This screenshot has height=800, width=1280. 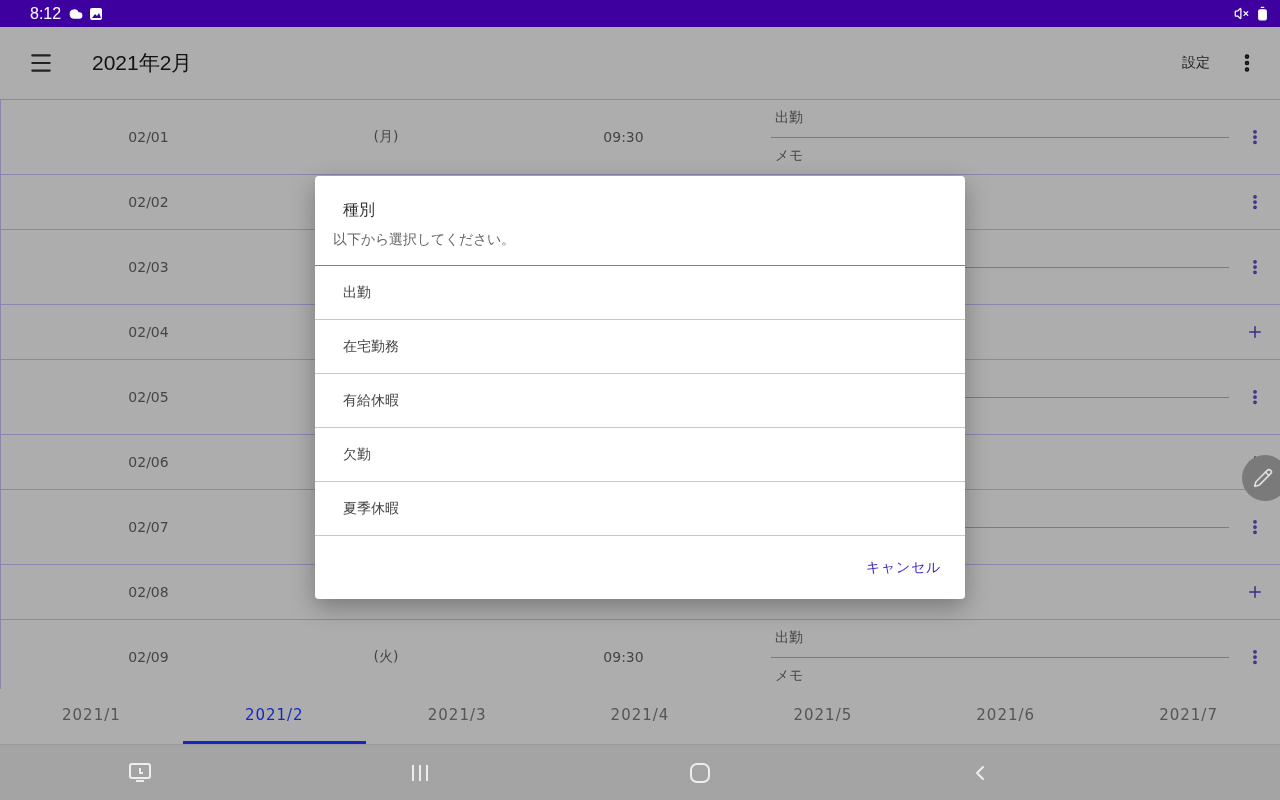 What do you see at coordinates (148, 657) in the screenshot?
I see `date-cell-text: 02/09` at bounding box center [148, 657].